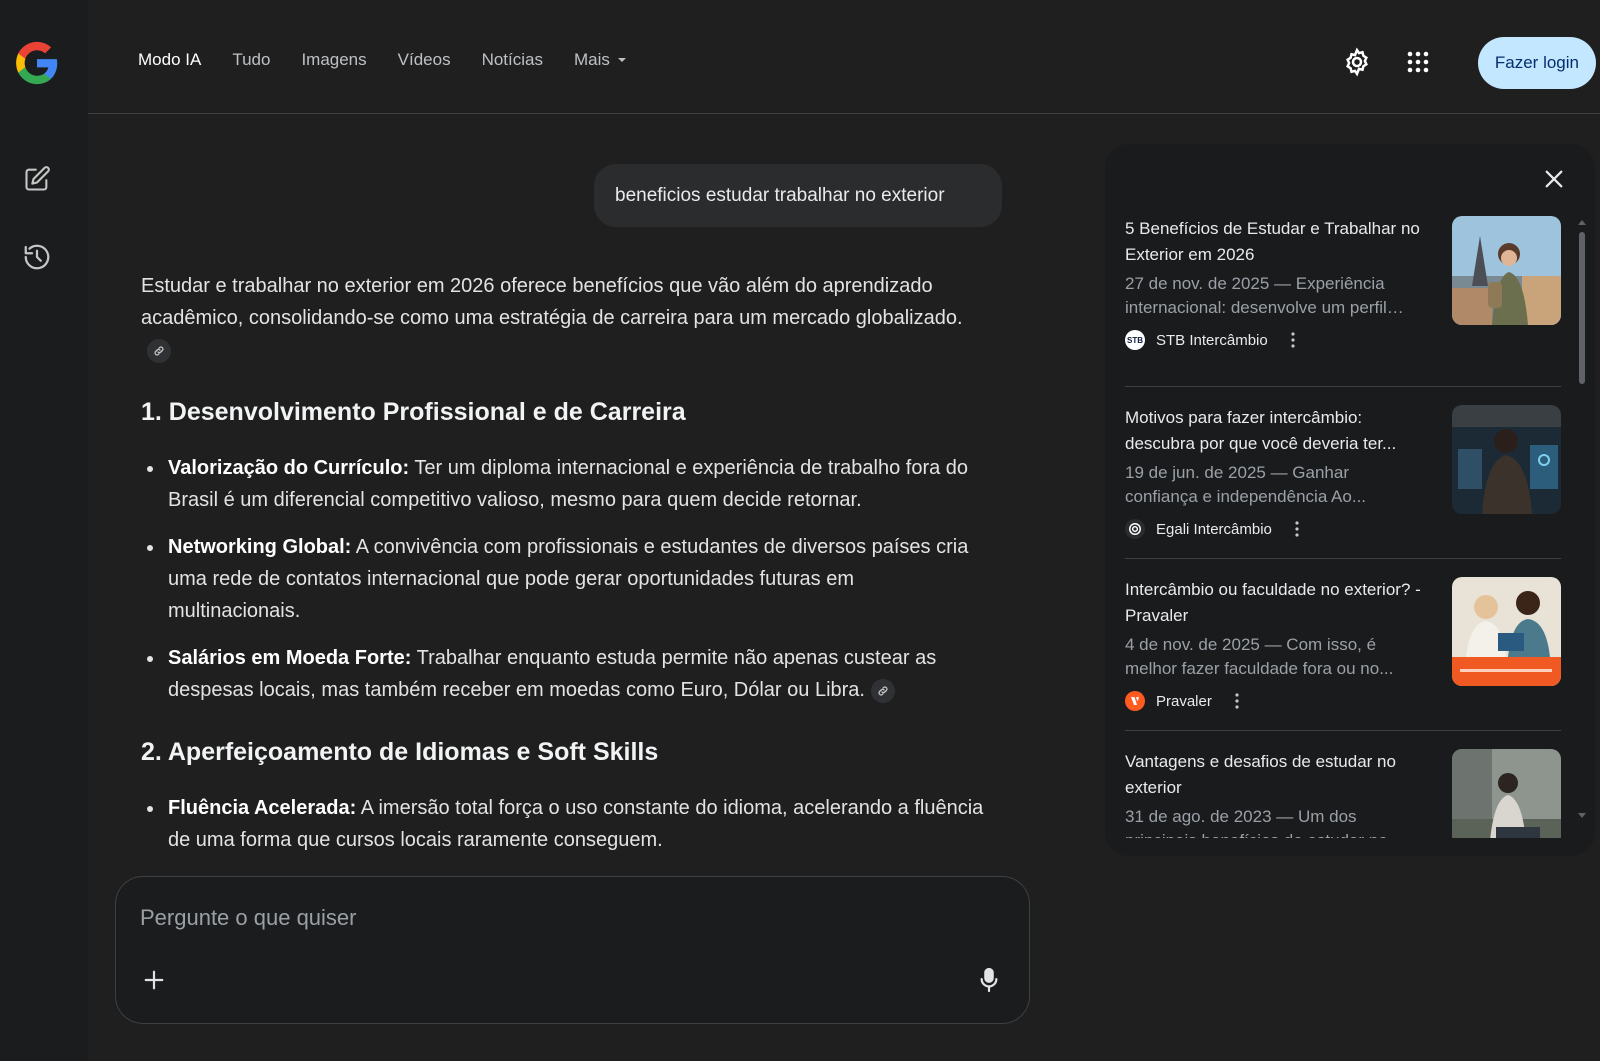  Describe the element at coordinates (44, 530) in the screenshot. I see `side-rail` at that location.